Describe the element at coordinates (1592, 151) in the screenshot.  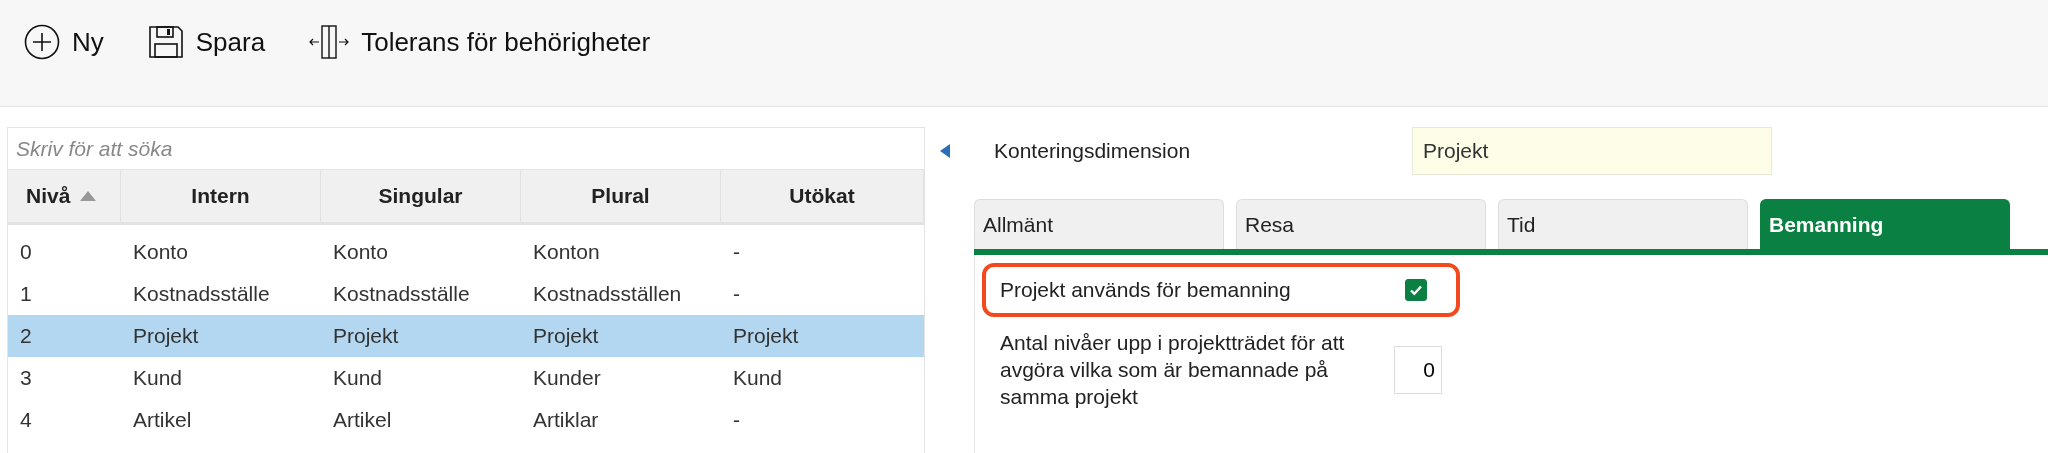
I see `dimension-field: Projekt` at that location.